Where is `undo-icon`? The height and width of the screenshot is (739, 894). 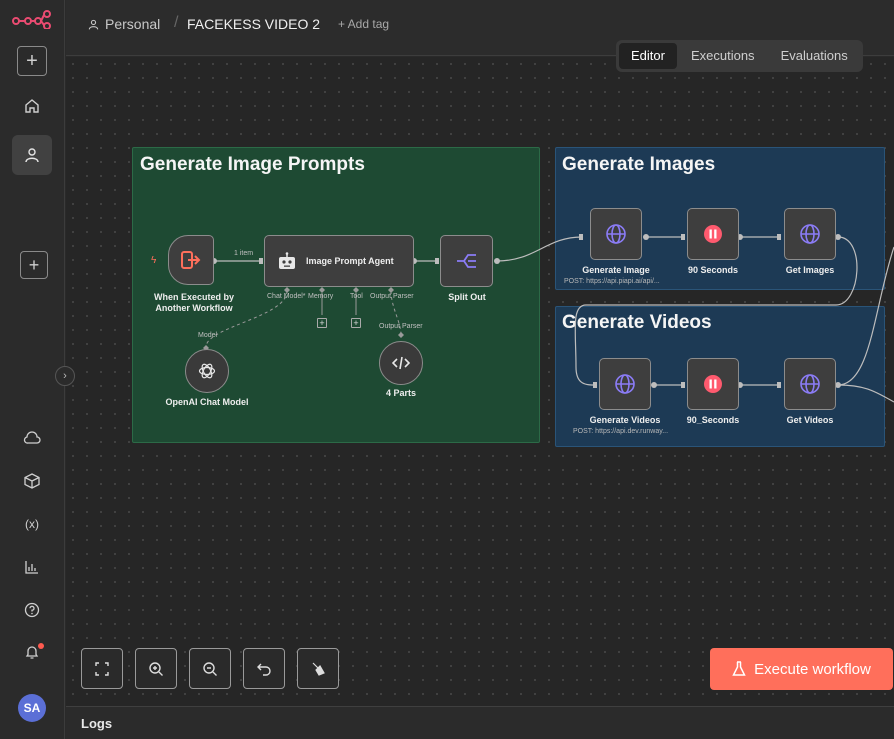 undo-icon is located at coordinates (264, 669).